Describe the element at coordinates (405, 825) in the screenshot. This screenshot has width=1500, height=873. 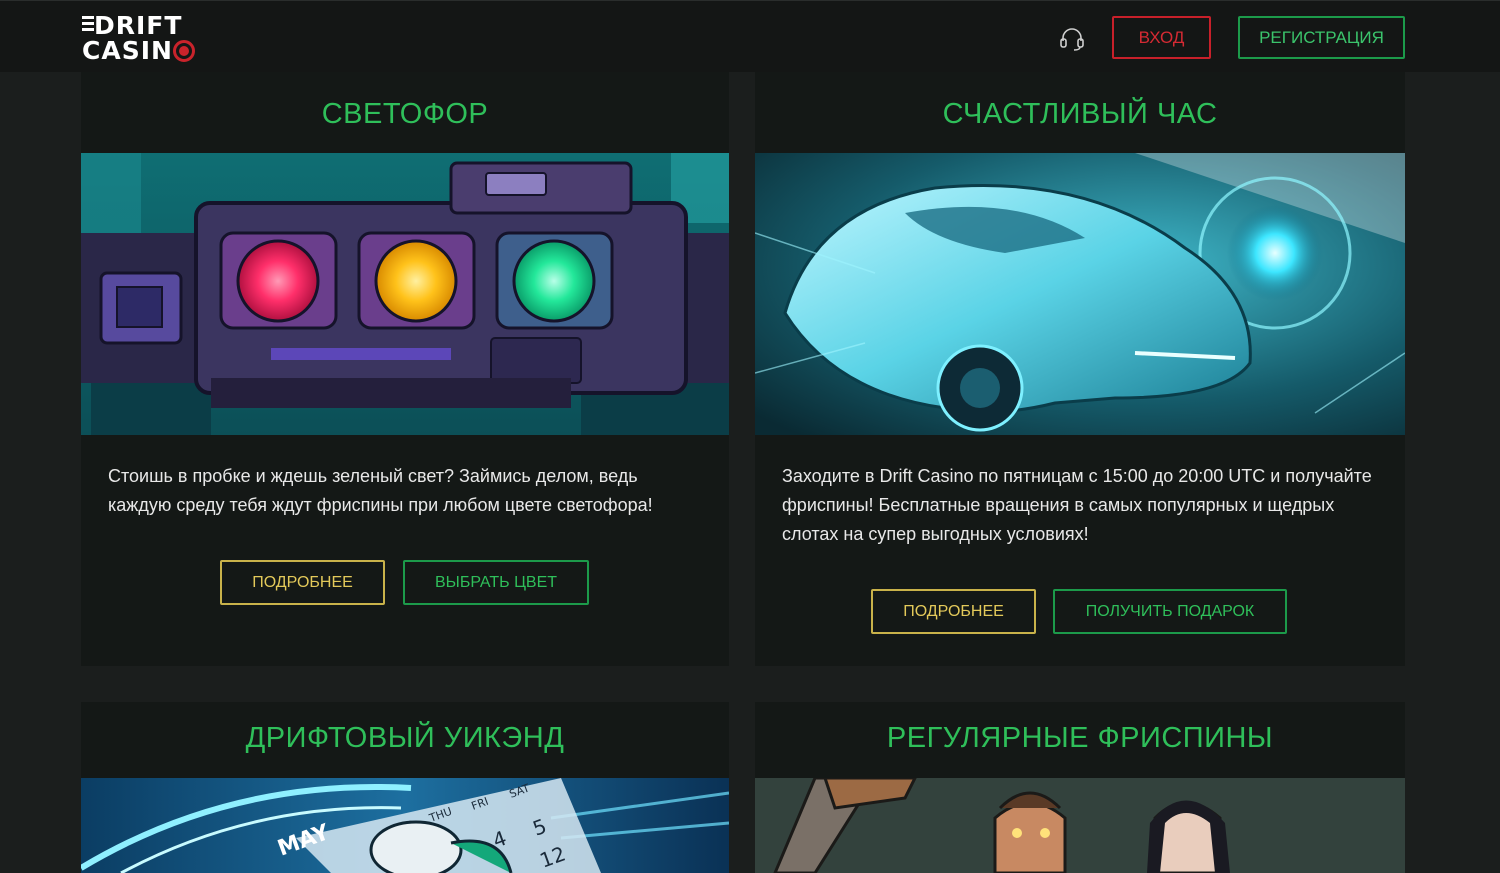
I see `drift-weekend-calendar-image: MAY WED THU FRI SAT 4 5 12` at that location.